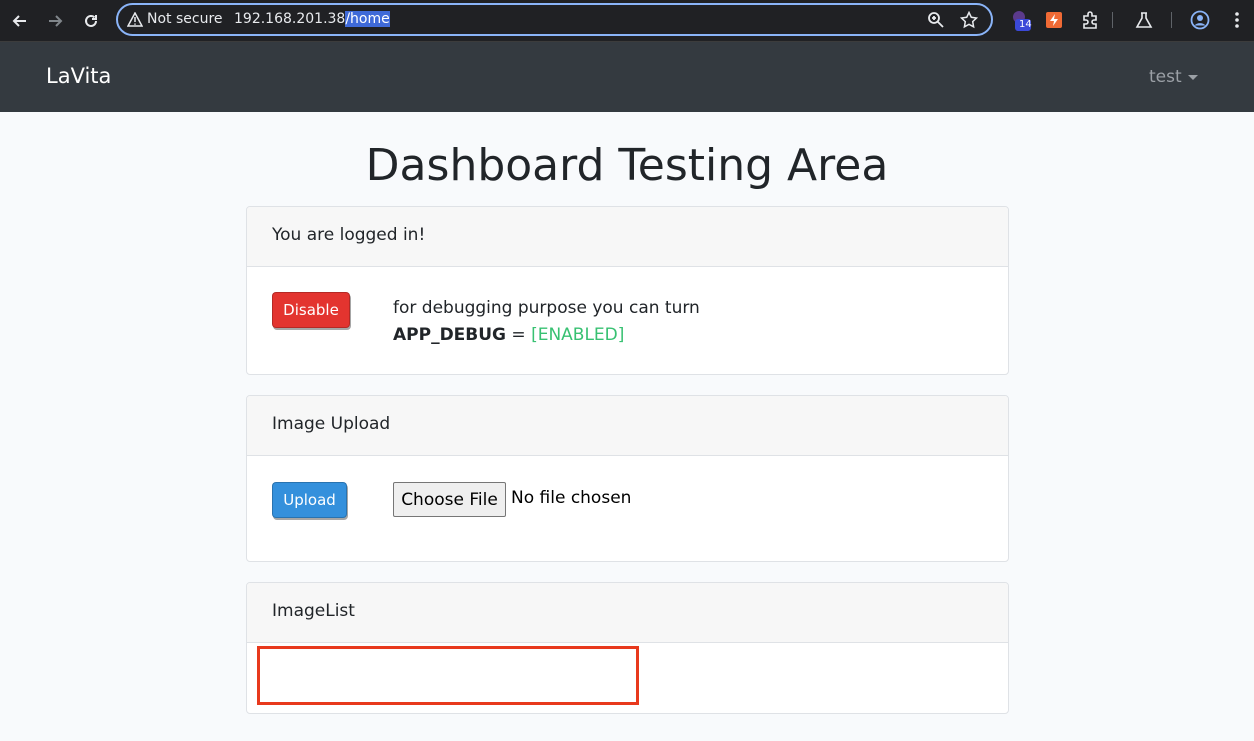  I want to click on warning-icon, so click(135, 21).